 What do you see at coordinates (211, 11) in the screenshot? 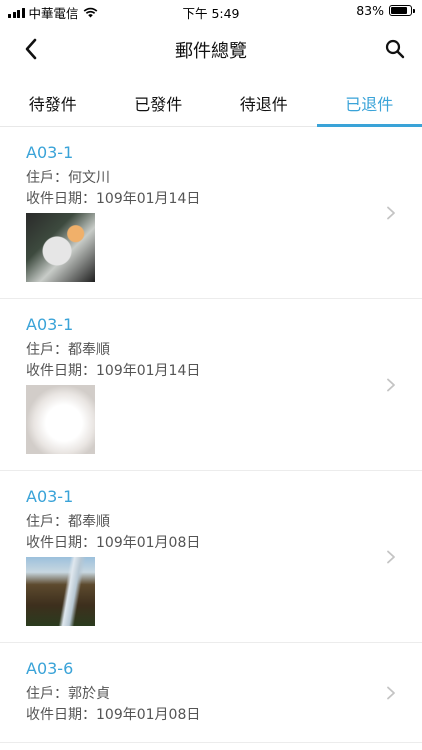
I see `status-bar: 中華電信 下午 5:49 83%` at bounding box center [211, 11].